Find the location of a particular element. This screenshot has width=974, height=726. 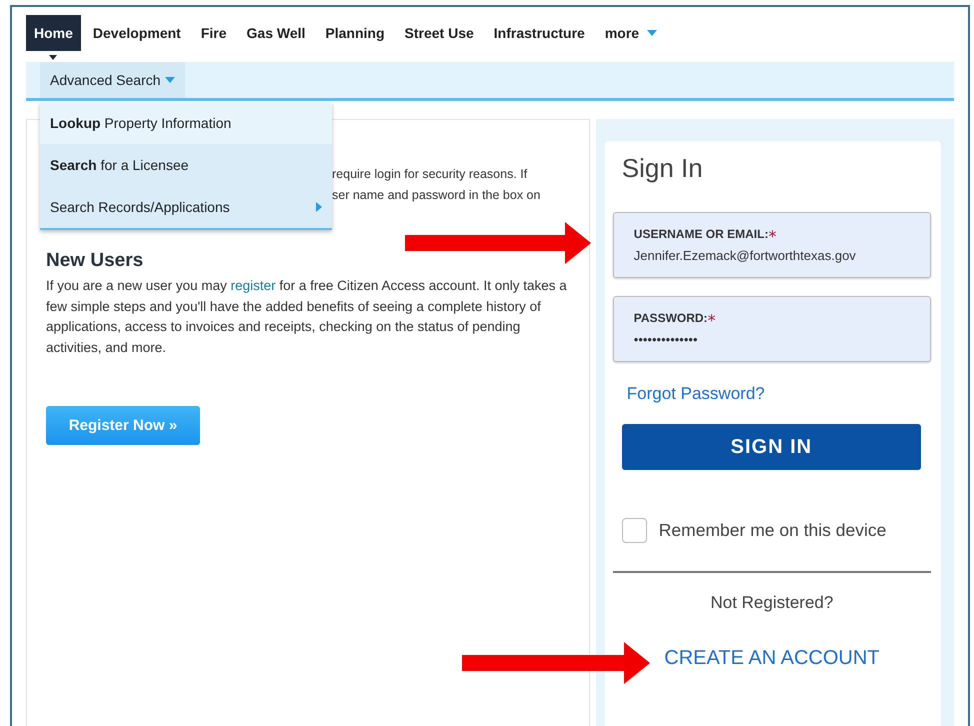

pointer-icon is located at coordinates (53, 57).